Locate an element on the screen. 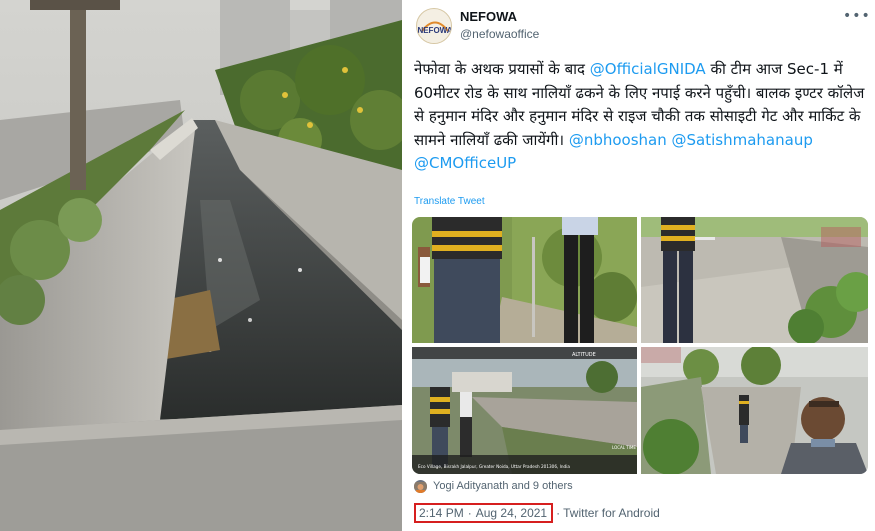 The image size is (875, 531). author-name: NEFOWA is located at coordinates (488, 16).